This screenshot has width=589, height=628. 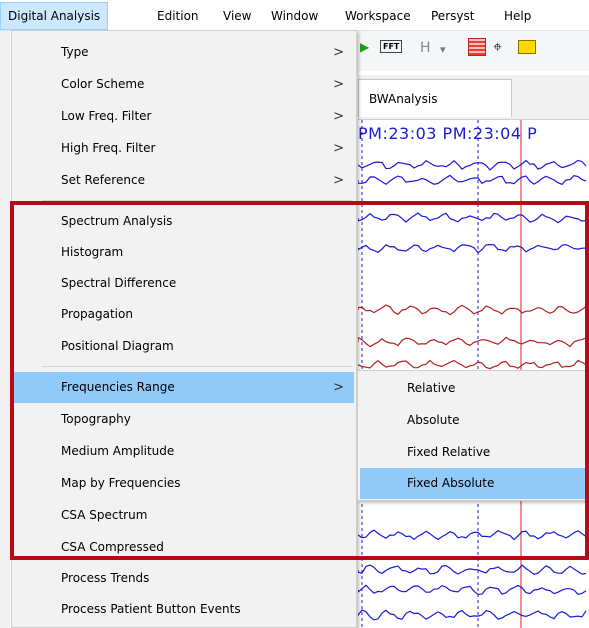 I want to click on menu-item-set-reference: Set Reference >, so click(x=184, y=180).